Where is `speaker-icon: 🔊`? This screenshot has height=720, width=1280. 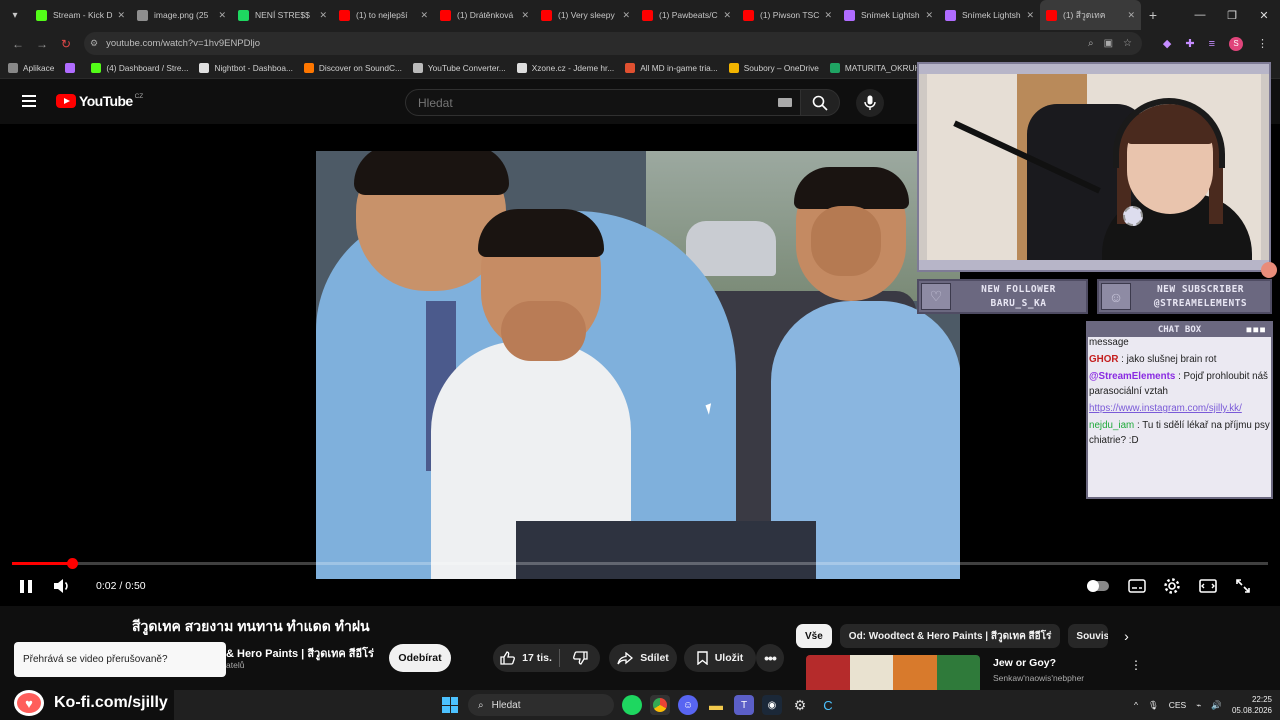
speaker-icon: 🔊 is located at coordinates (1216, 705).